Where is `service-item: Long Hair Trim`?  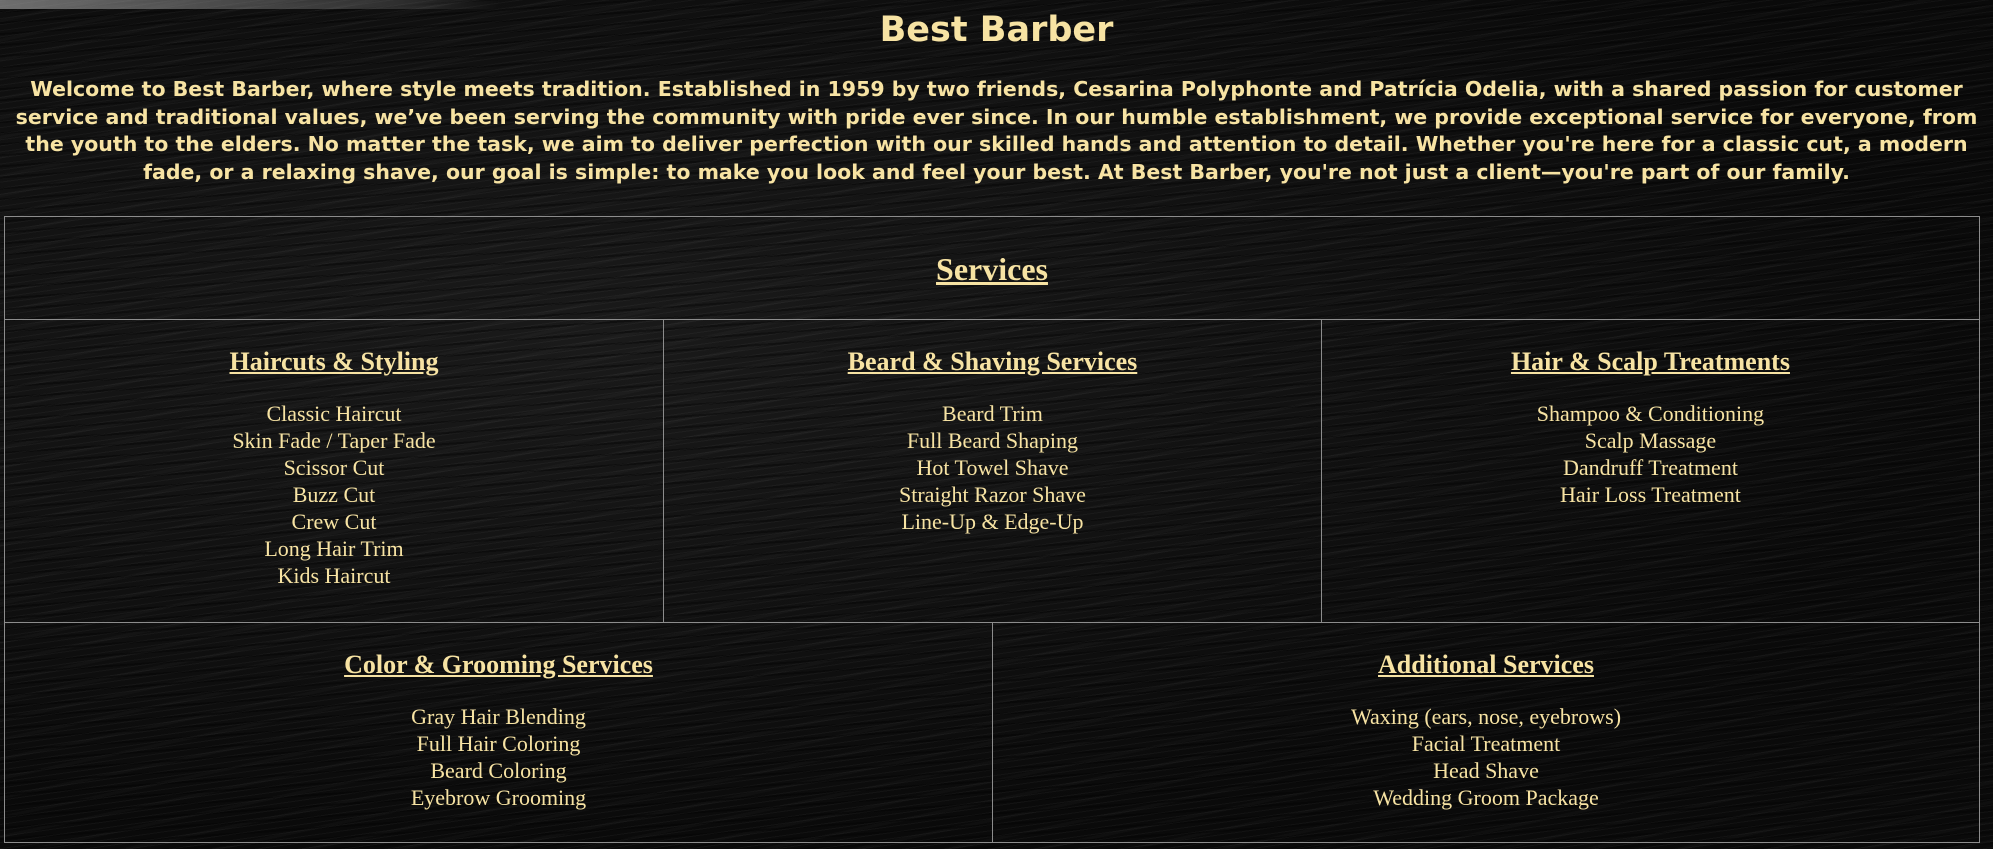
service-item: Long Hair Trim is located at coordinates (334, 548).